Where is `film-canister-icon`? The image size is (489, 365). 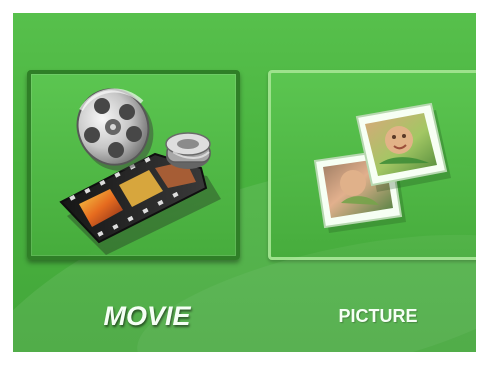 film-canister-icon is located at coordinates (188, 150).